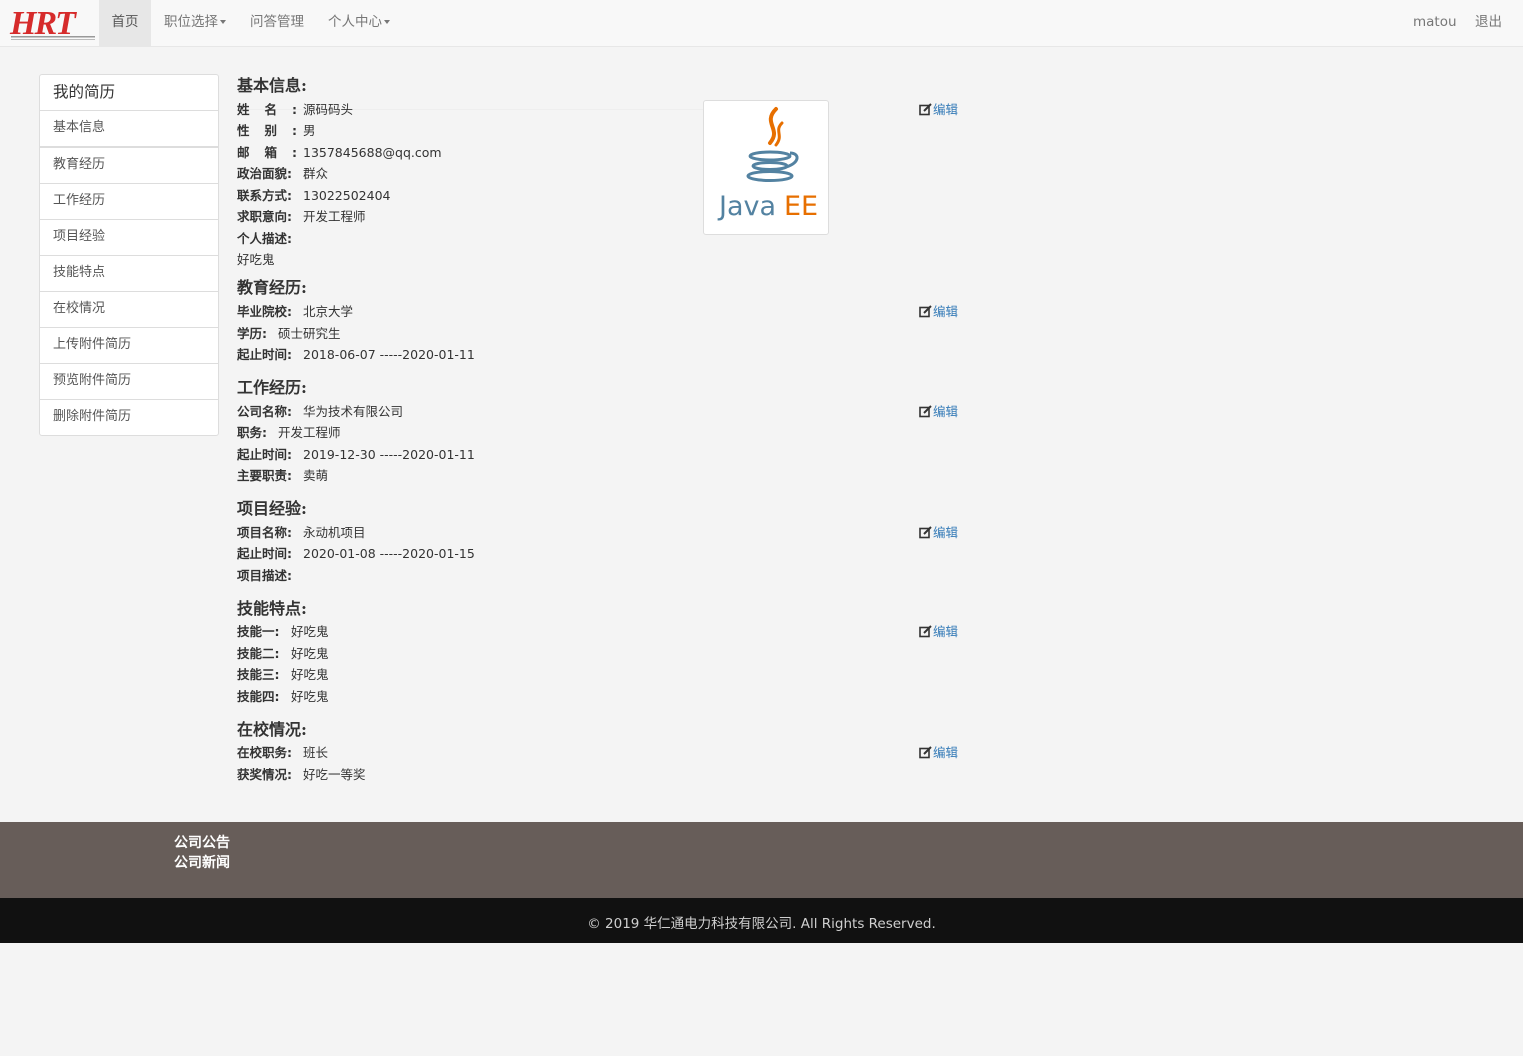 This screenshot has width=1523, height=1056. Describe the element at coordinates (202, 862) in the screenshot. I see `footer-link-news: 公司新闻` at that location.